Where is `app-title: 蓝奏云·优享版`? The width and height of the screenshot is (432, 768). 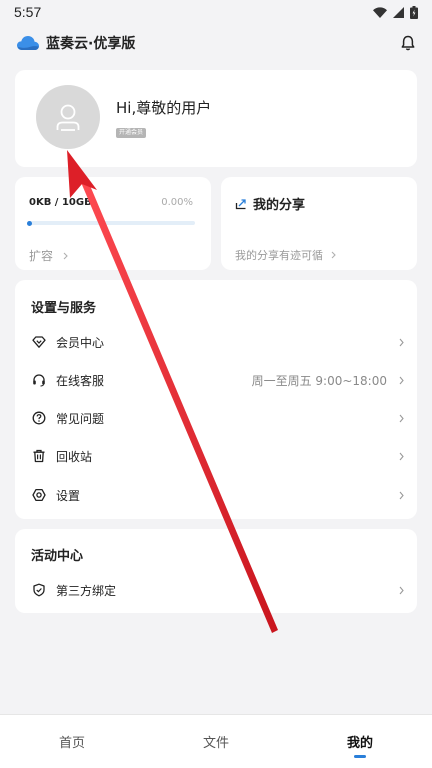
app-title: 蓝奏云·优享版 is located at coordinates (91, 44).